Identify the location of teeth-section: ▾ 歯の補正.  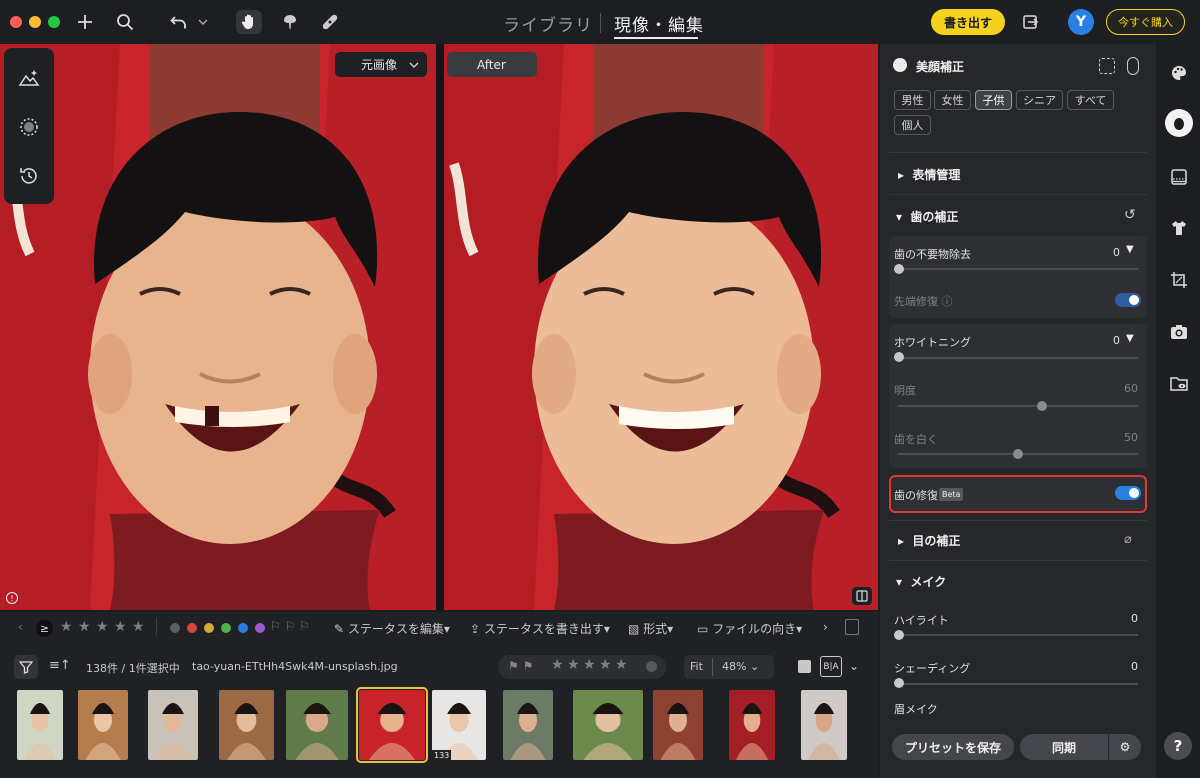
(927, 216).